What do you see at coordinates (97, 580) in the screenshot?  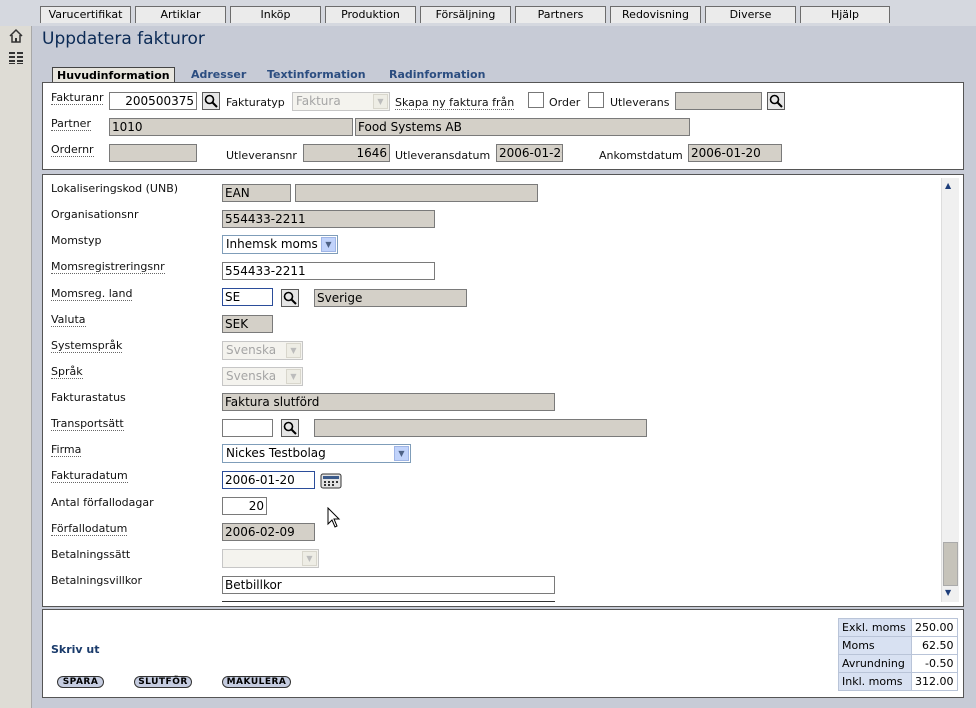 I see `betalningsvillkor-label: Betalningsvillkor` at bounding box center [97, 580].